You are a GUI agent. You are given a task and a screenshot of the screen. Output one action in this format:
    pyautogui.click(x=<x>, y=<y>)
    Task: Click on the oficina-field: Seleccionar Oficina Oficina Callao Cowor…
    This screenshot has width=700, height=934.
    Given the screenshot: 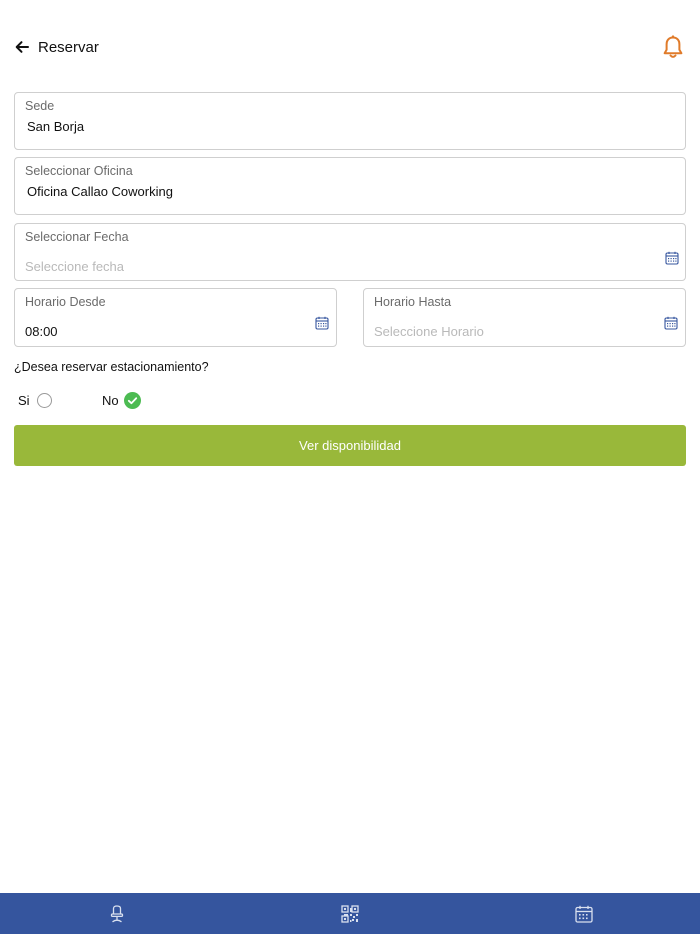 What is the action you would take?
    pyautogui.click(x=350, y=186)
    